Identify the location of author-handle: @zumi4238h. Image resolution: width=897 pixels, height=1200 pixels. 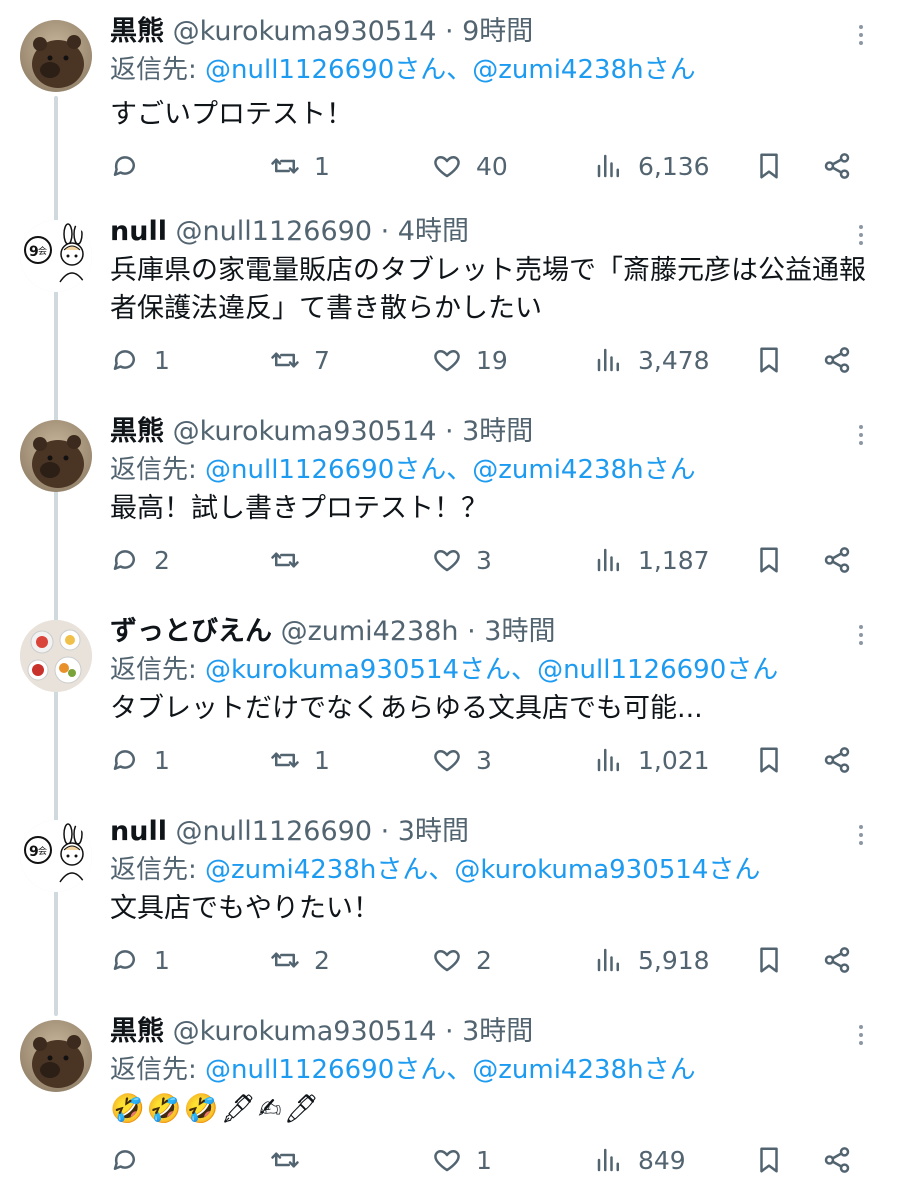
(370, 631).